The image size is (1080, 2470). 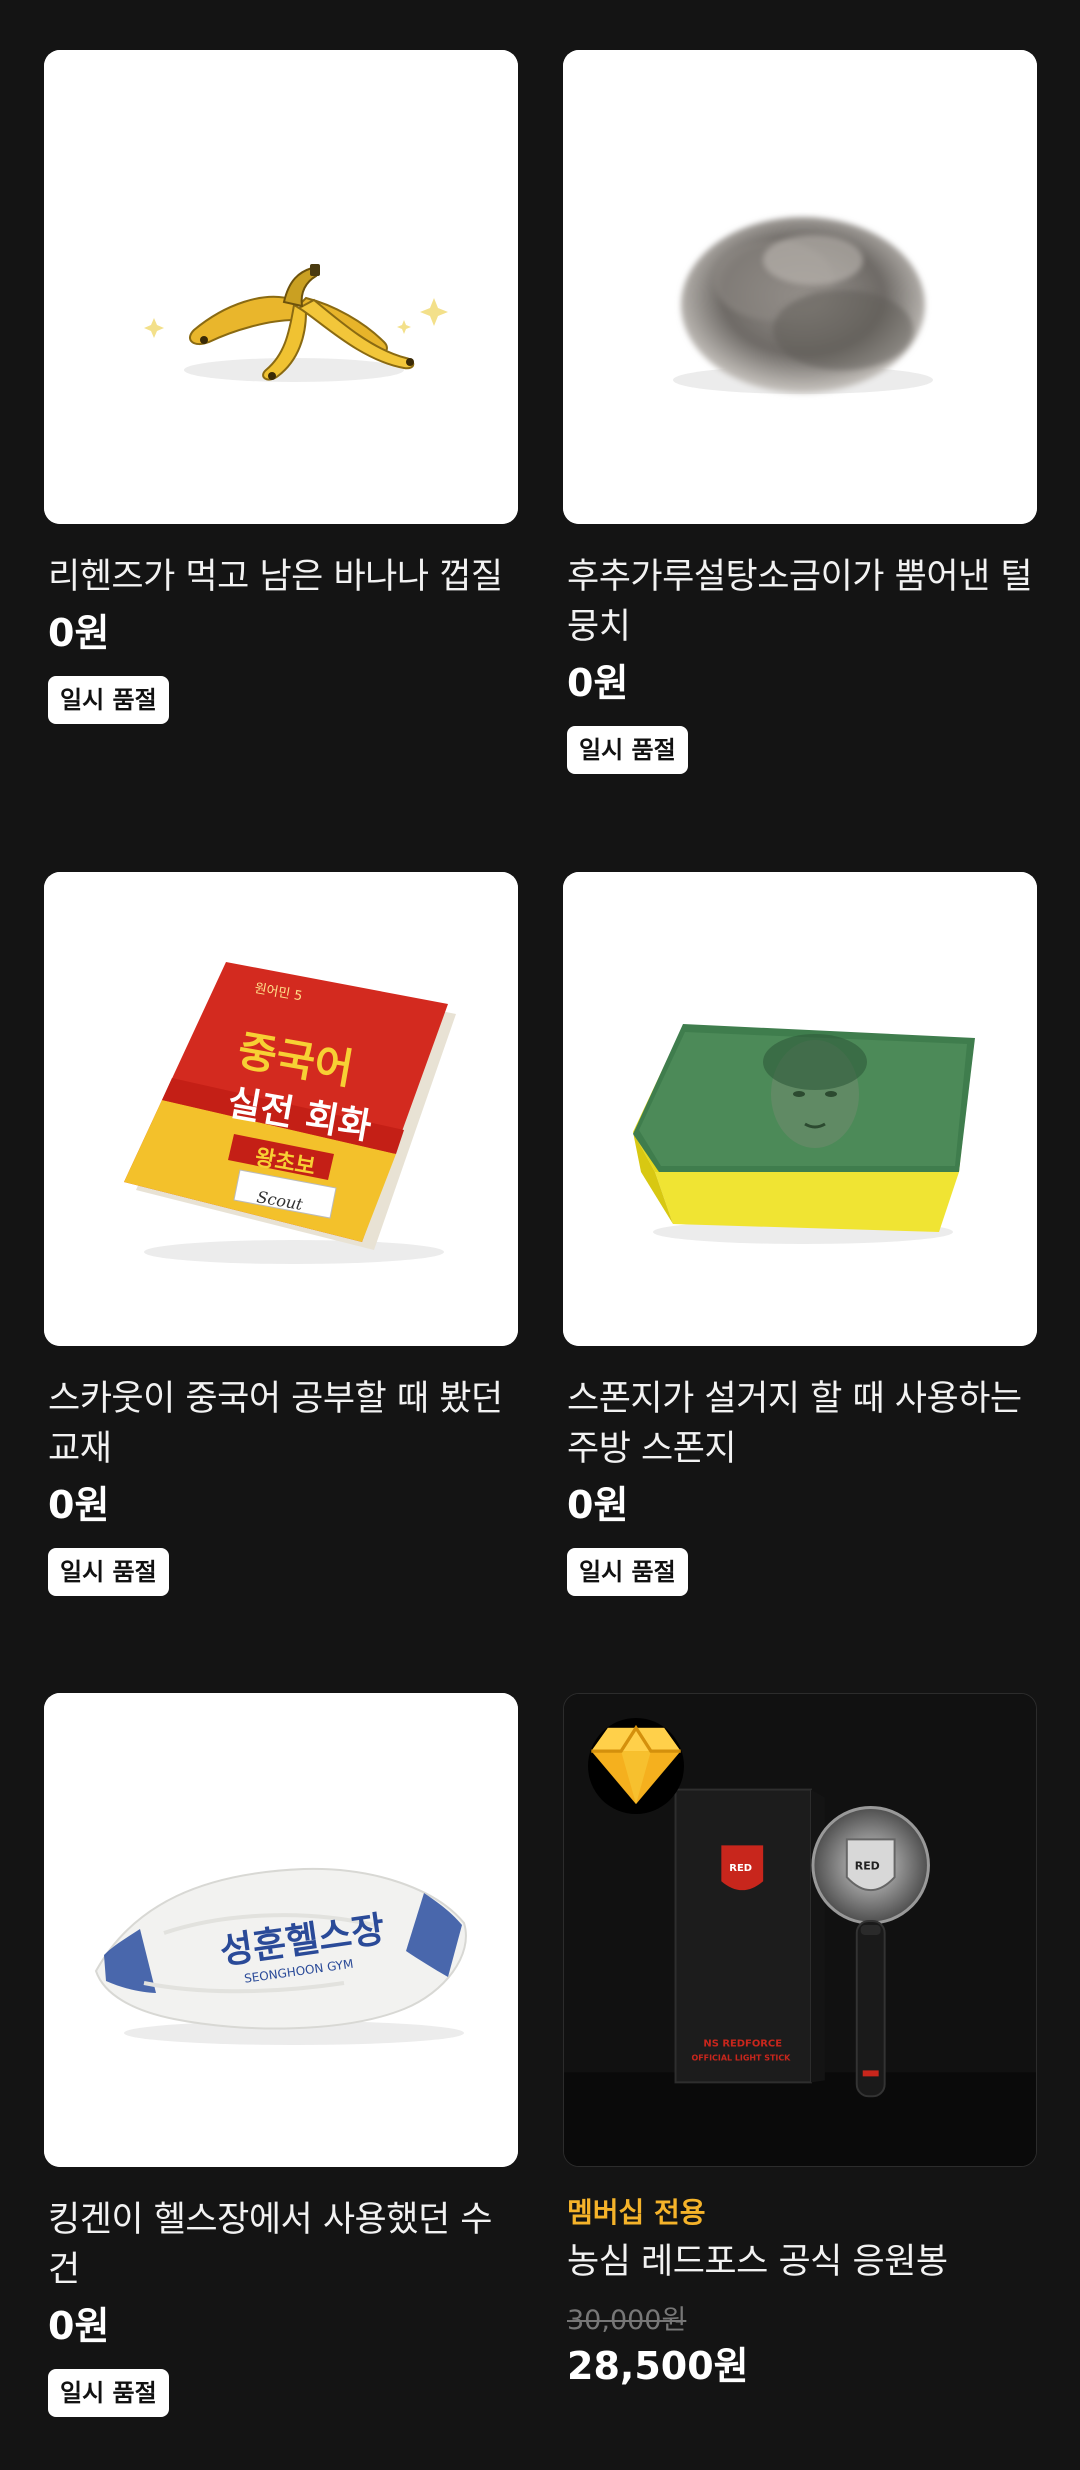 I want to click on product-price: 28,500원, so click(x=658, y=2366).